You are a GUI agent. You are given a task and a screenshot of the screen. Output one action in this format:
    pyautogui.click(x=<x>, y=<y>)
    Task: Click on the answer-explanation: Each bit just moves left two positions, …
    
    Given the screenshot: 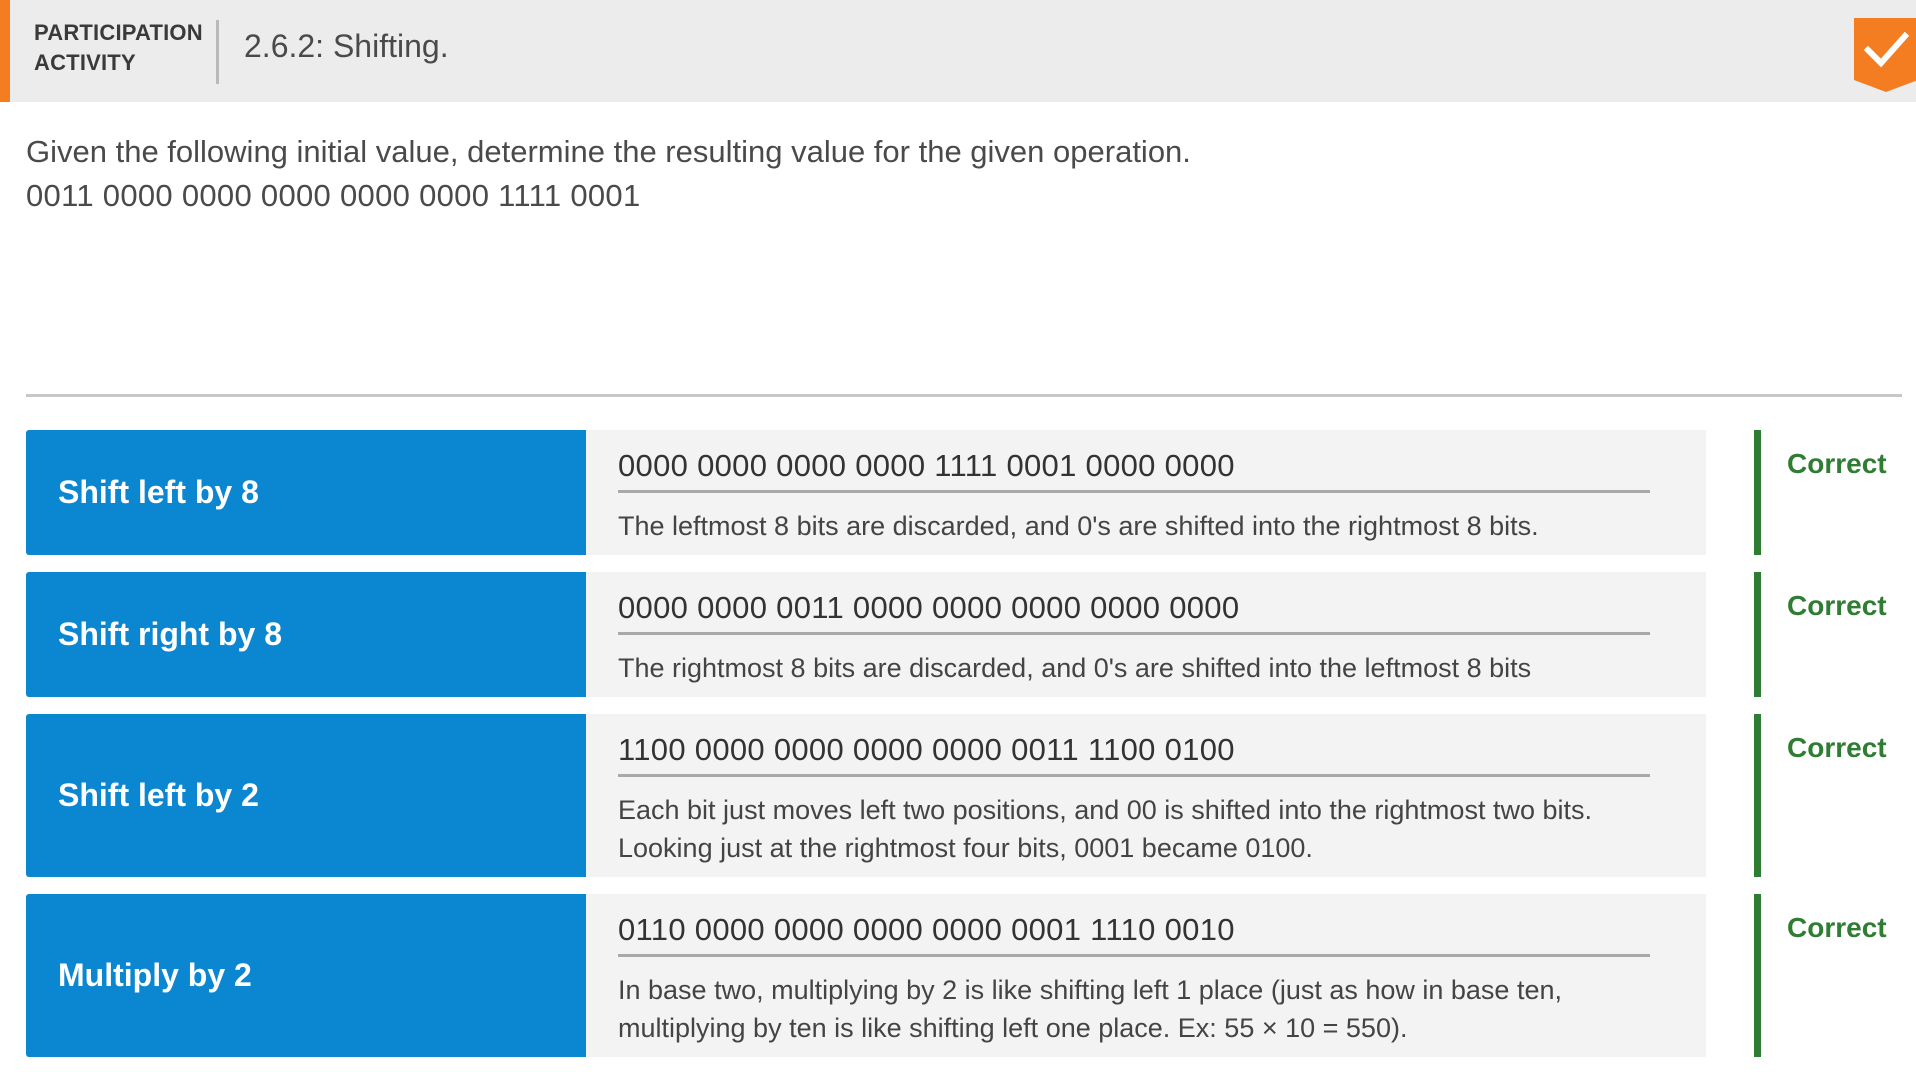 What is the action you would take?
    pyautogui.click(x=1105, y=829)
    